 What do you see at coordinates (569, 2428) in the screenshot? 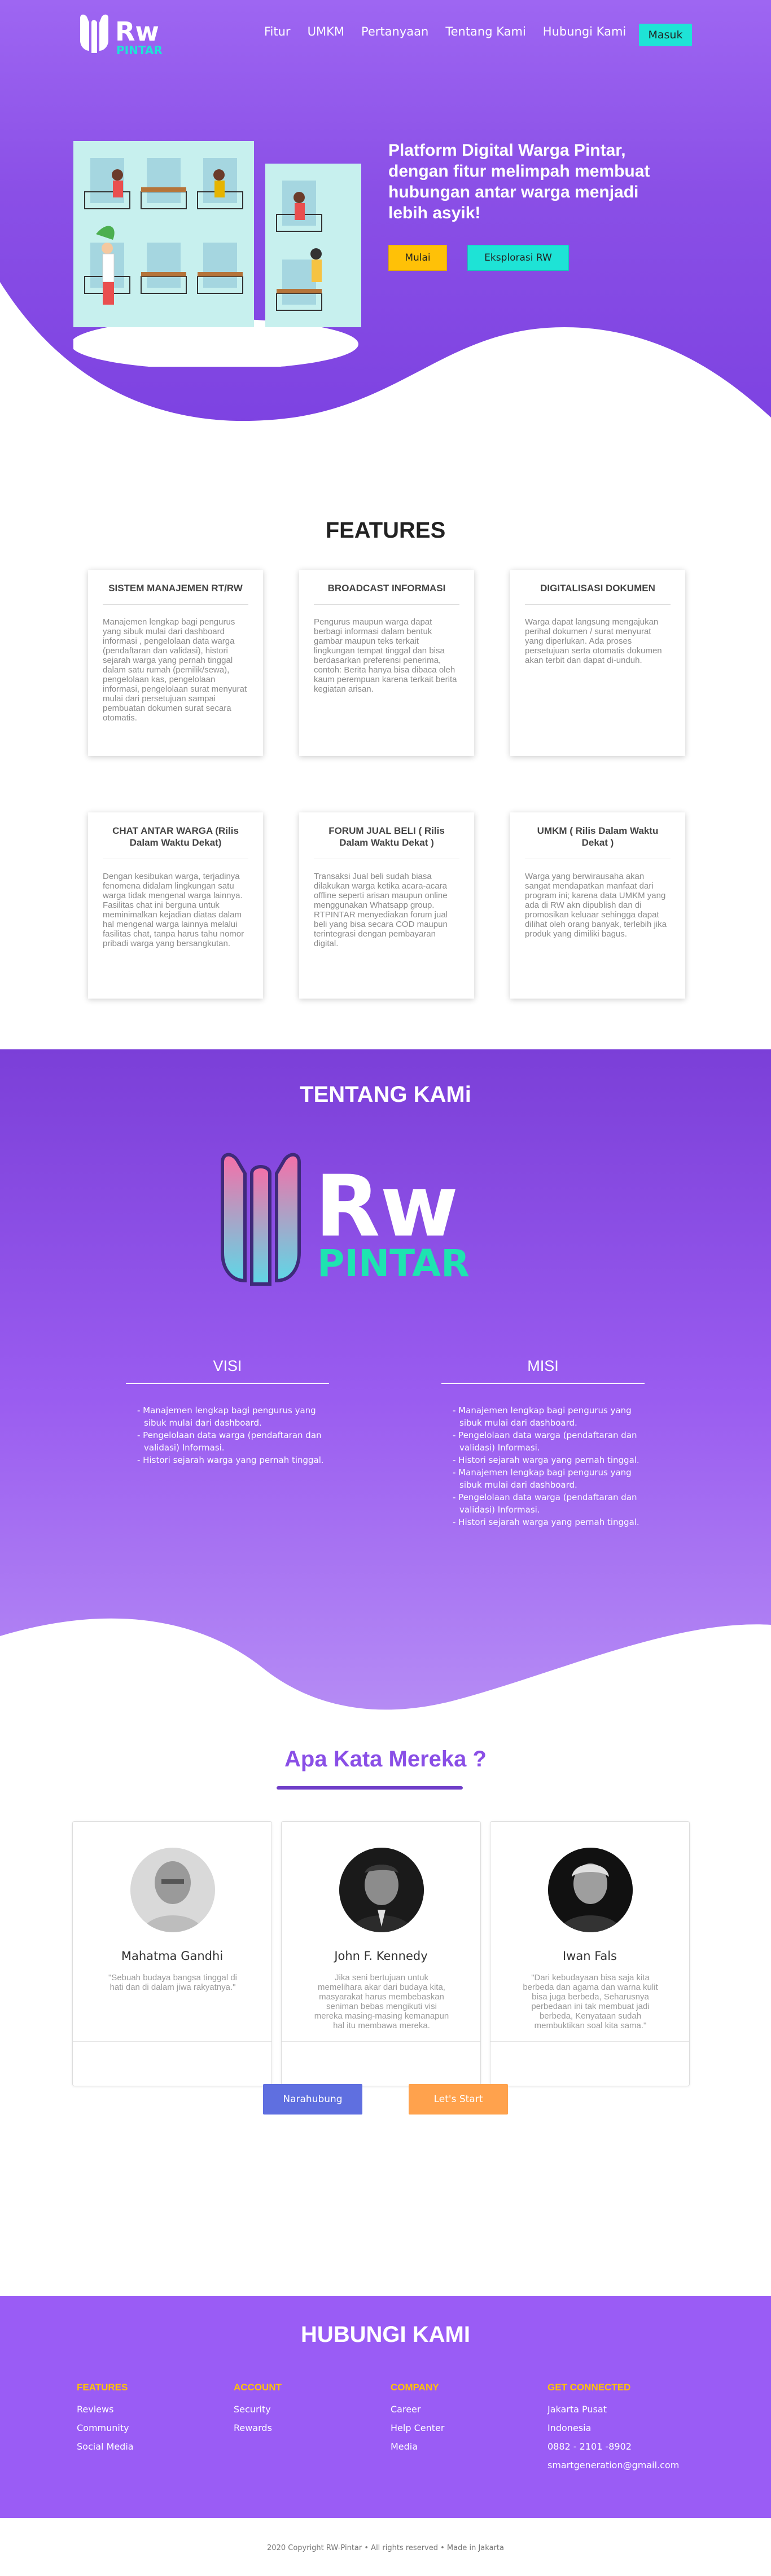
I see `contact-country: Indonesia` at bounding box center [569, 2428].